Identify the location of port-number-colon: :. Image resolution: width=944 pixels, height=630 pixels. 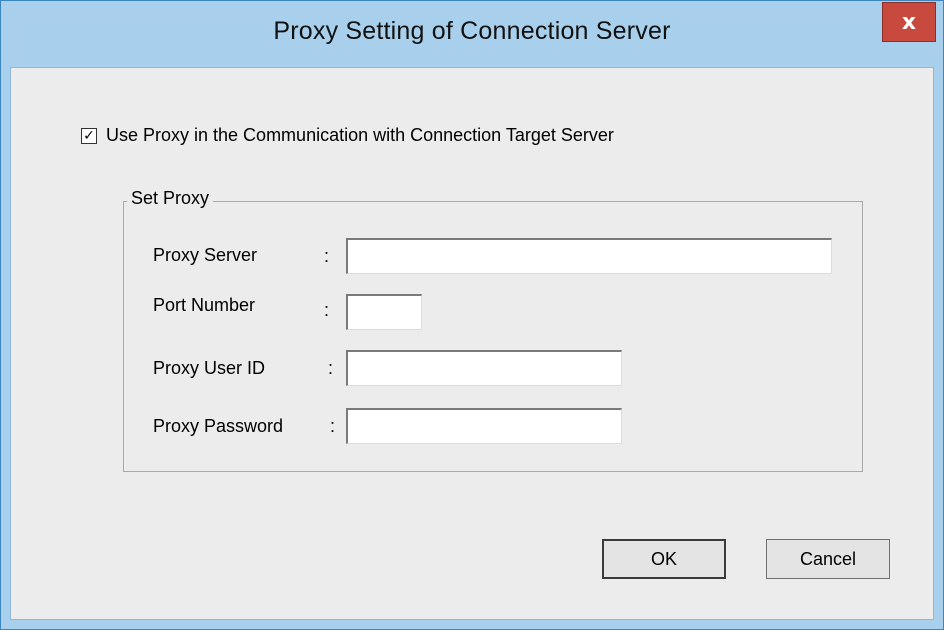
(327, 310).